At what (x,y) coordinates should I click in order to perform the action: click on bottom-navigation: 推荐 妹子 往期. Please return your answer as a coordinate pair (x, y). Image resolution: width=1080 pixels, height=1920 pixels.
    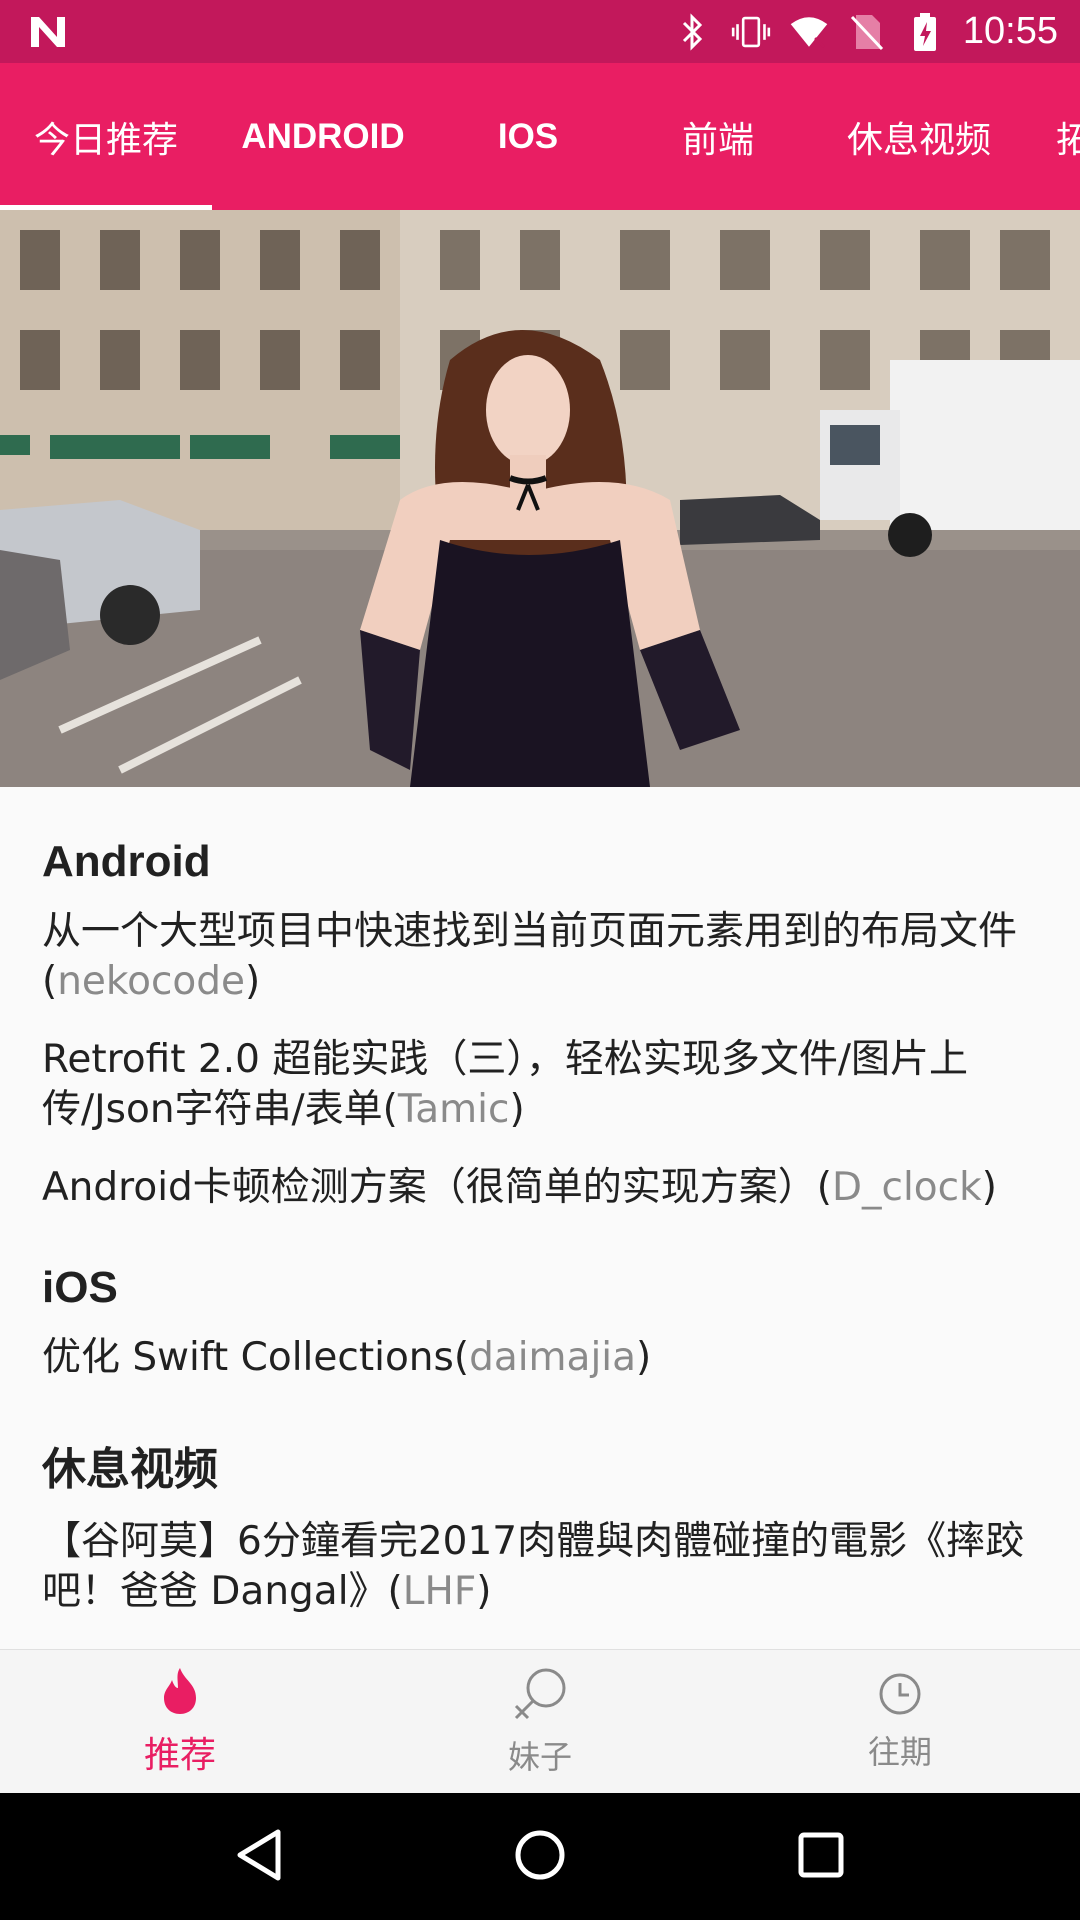
    Looking at the image, I should click on (540, 1721).